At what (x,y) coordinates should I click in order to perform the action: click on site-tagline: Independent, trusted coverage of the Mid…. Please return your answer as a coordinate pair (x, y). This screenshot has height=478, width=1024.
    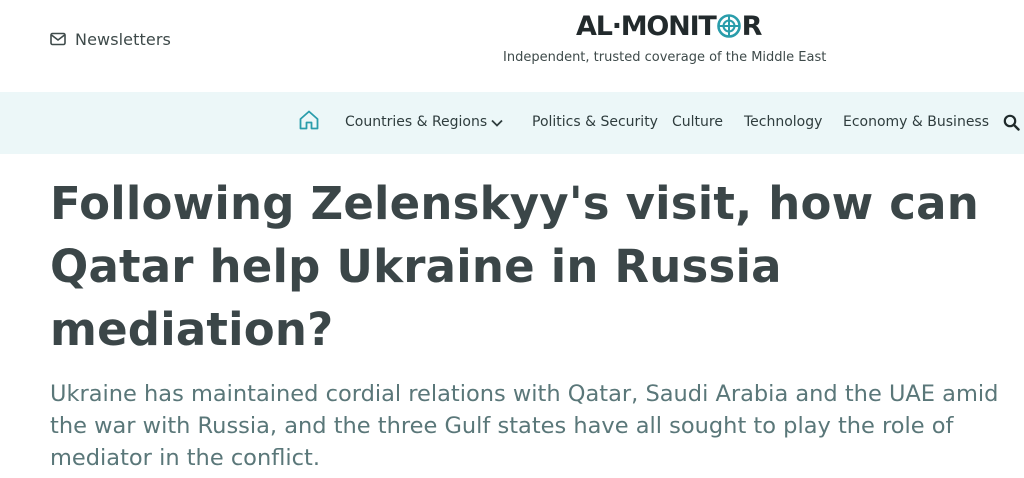
    Looking at the image, I should click on (665, 57).